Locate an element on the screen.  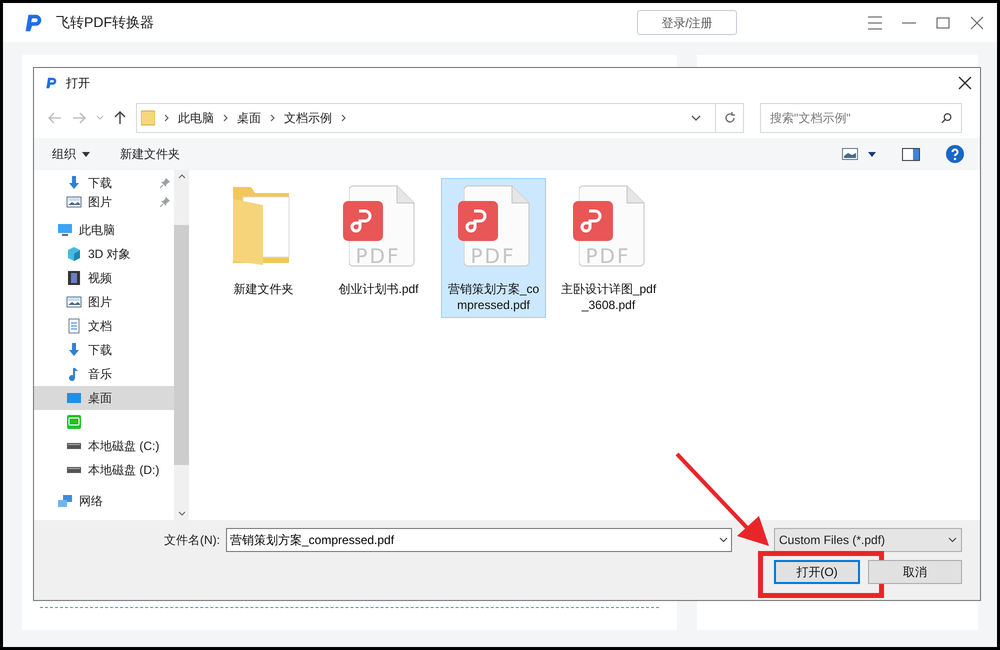
breadcrumb-item: 文档示例 is located at coordinates (308, 118).